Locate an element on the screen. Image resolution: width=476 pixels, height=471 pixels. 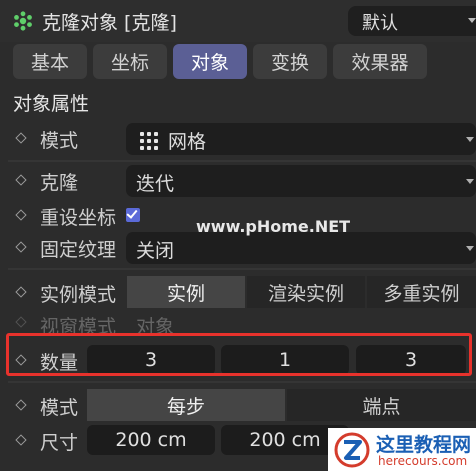
logo-name: 这里教程网 is located at coordinates (424, 445).